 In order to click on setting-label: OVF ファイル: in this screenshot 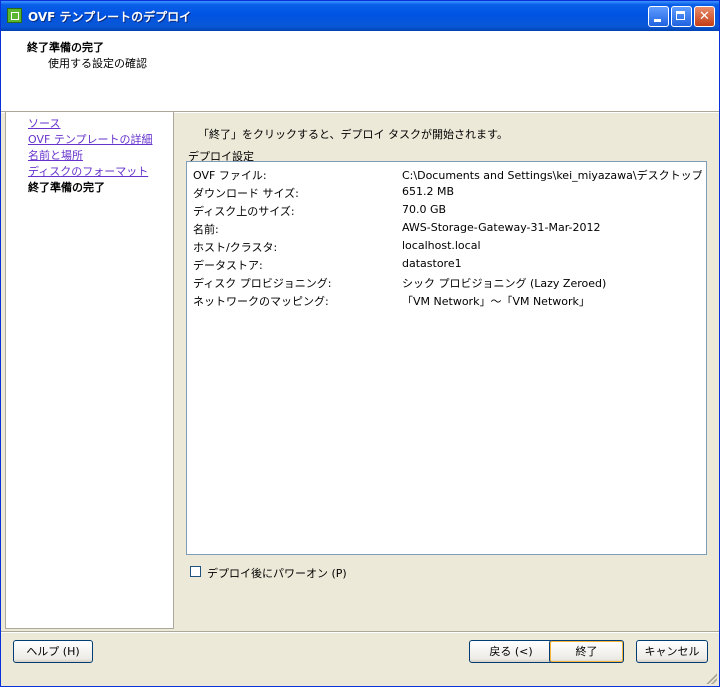, I will do `click(230, 175)`.